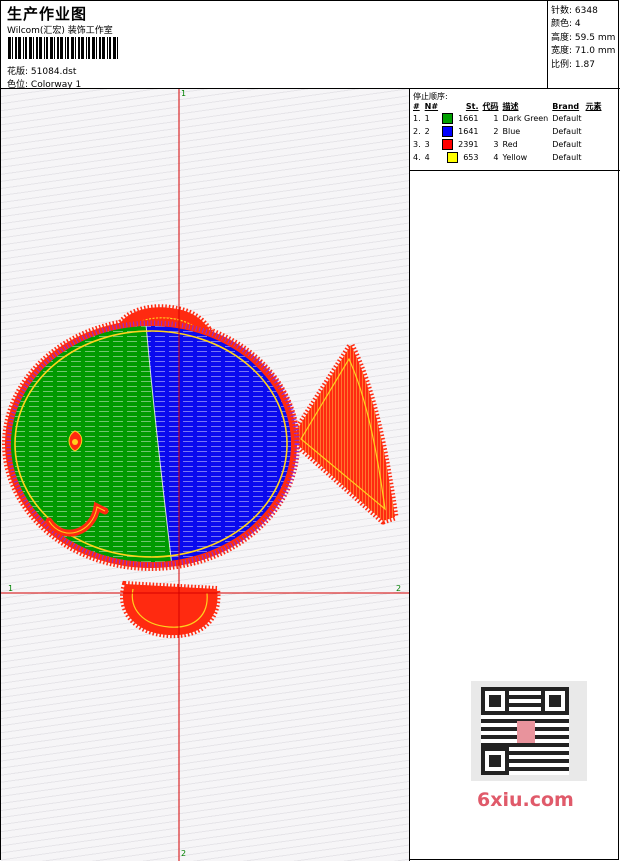  I want to click on v-axis-top-label: 1, so click(184, 93).